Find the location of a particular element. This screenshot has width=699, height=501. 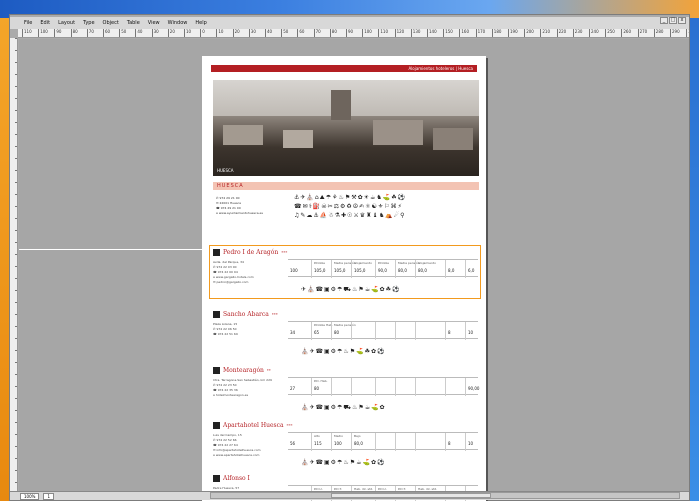

close-button: x is located at coordinates (682, 20).